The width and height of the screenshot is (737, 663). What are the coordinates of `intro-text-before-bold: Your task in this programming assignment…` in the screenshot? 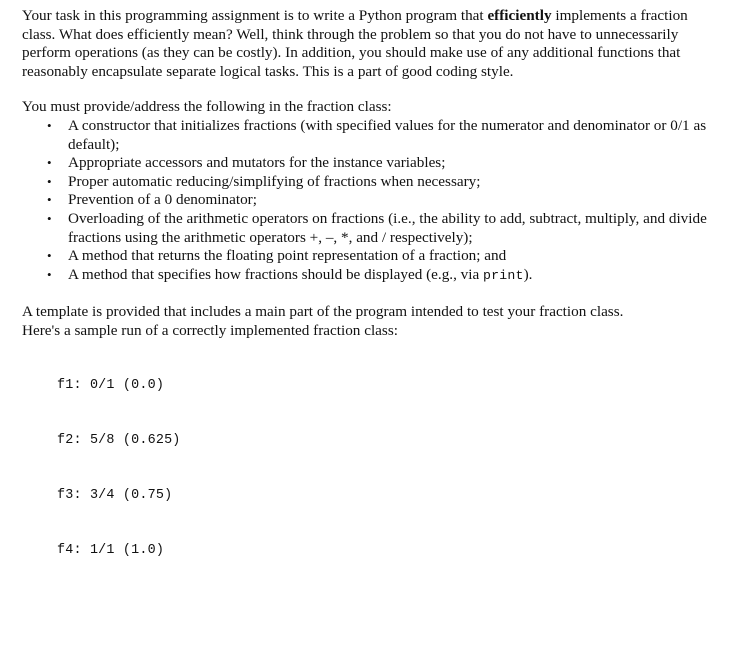 It's located at (255, 15).